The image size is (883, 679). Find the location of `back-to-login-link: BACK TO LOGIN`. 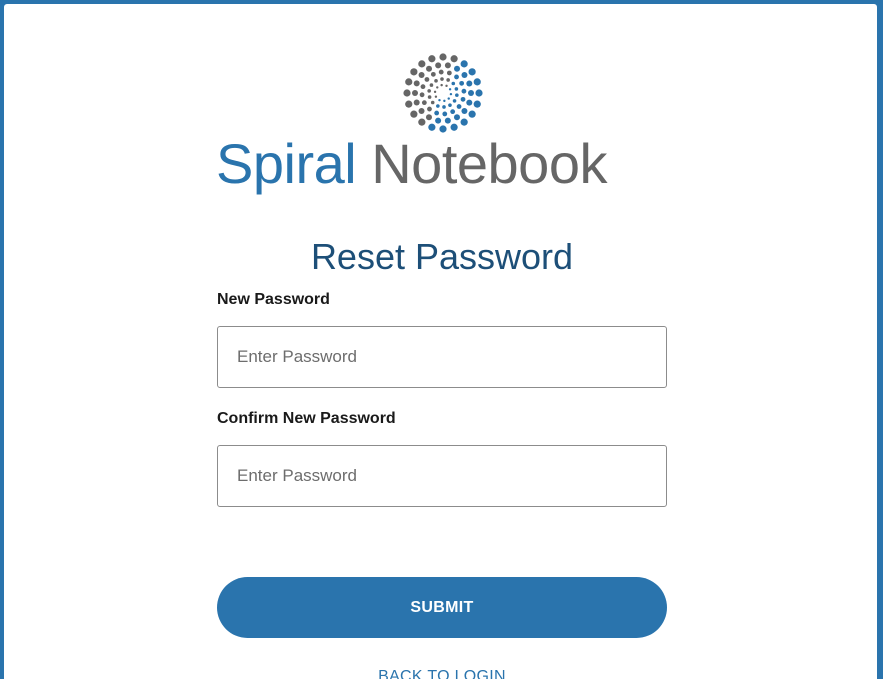

back-to-login-link: BACK TO LOGIN is located at coordinates (442, 673).